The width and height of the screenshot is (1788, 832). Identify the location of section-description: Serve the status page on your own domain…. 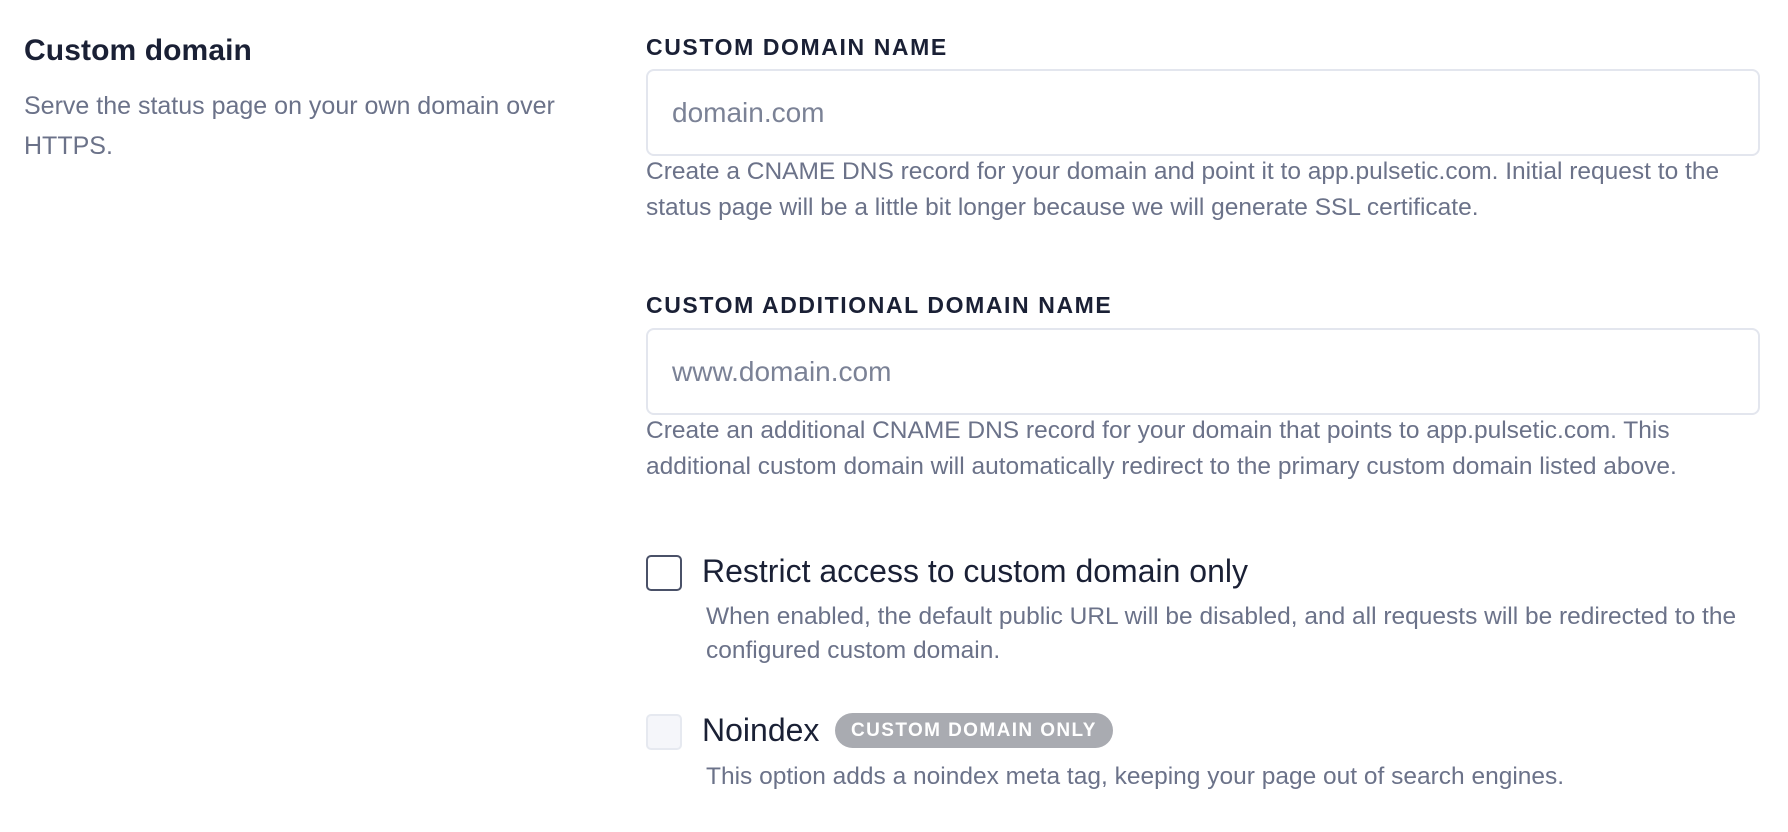
(289, 126).